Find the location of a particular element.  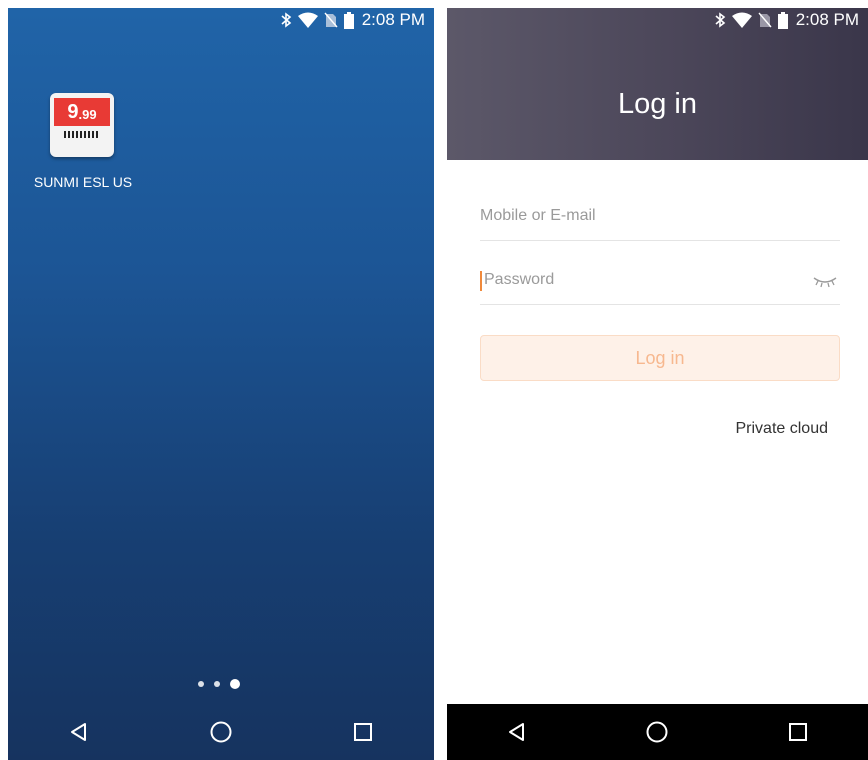

password-input is located at coordinates (642, 280).